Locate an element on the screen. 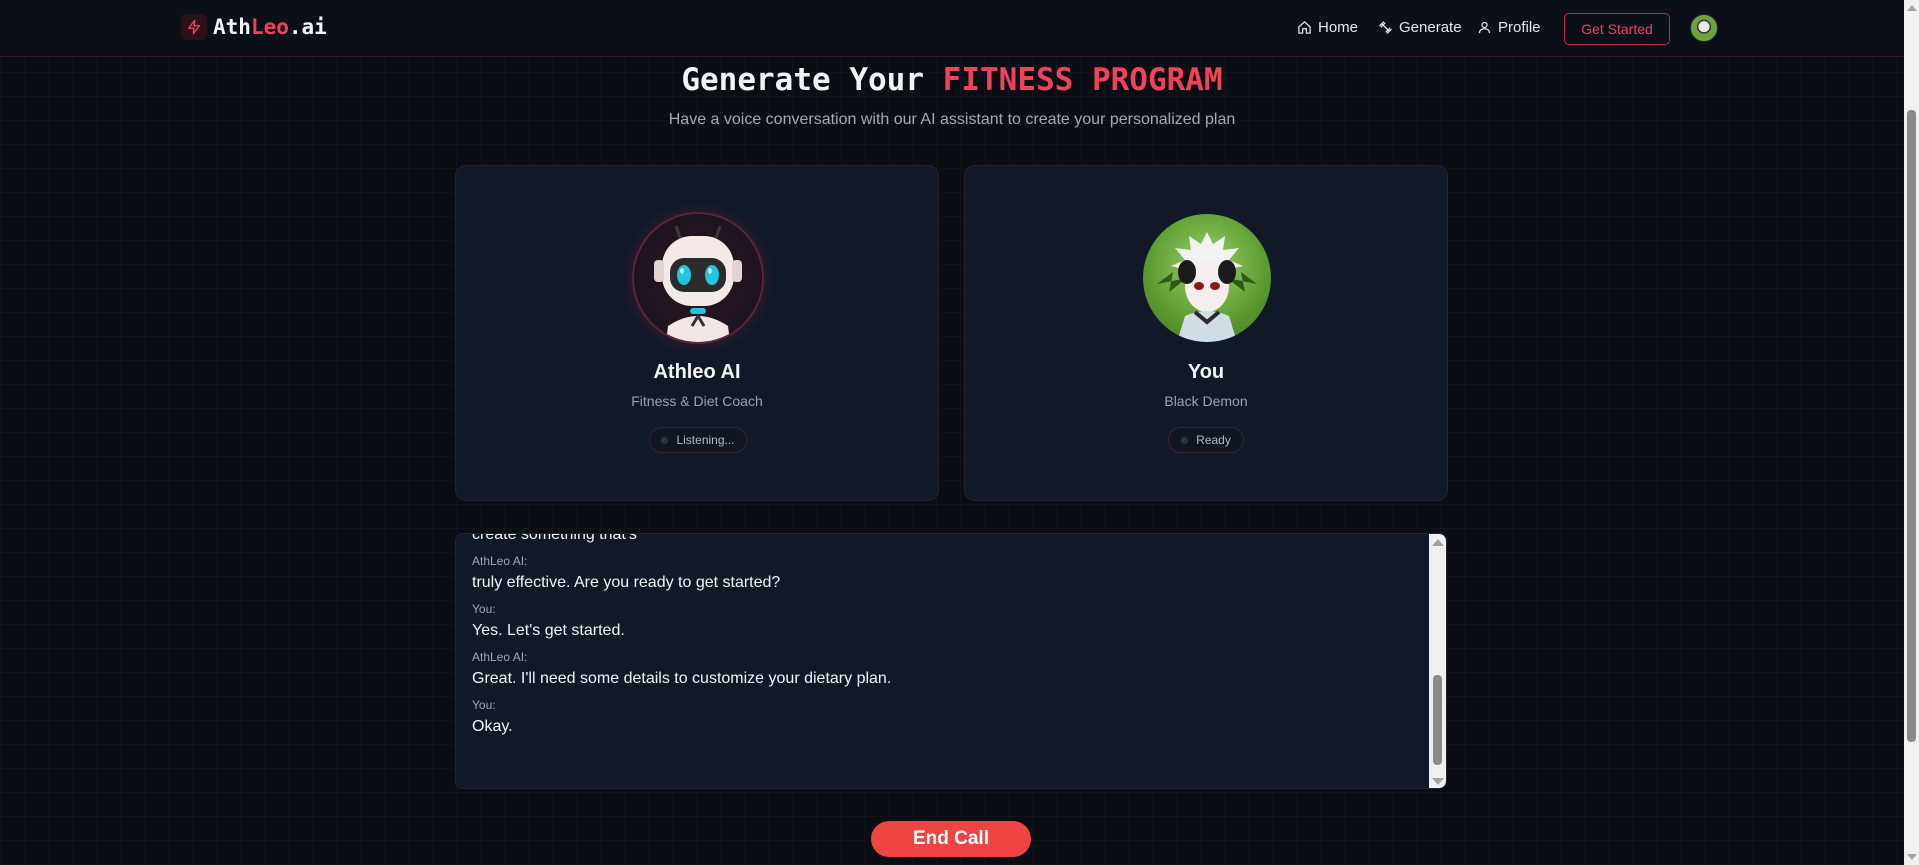  get-started-button: Get Started is located at coordinates (1617, 29).